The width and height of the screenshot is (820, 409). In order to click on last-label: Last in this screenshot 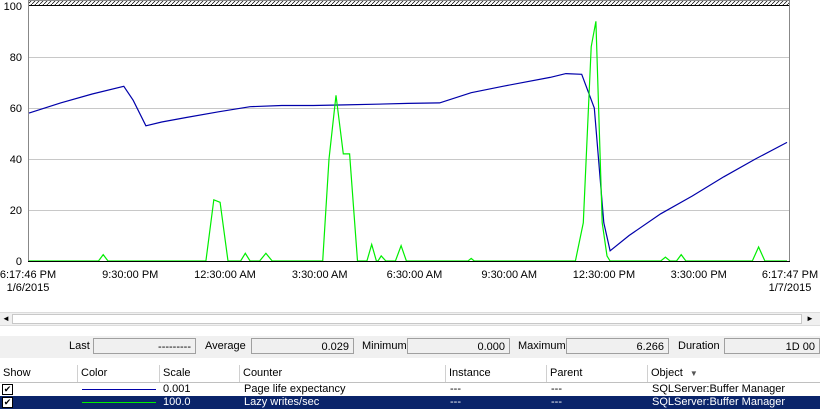, I will do `click(79, 346)`.